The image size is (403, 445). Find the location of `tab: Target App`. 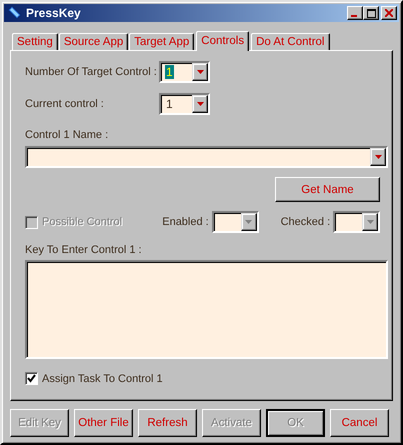

tab: Target App is located at coordinates (161, 41).